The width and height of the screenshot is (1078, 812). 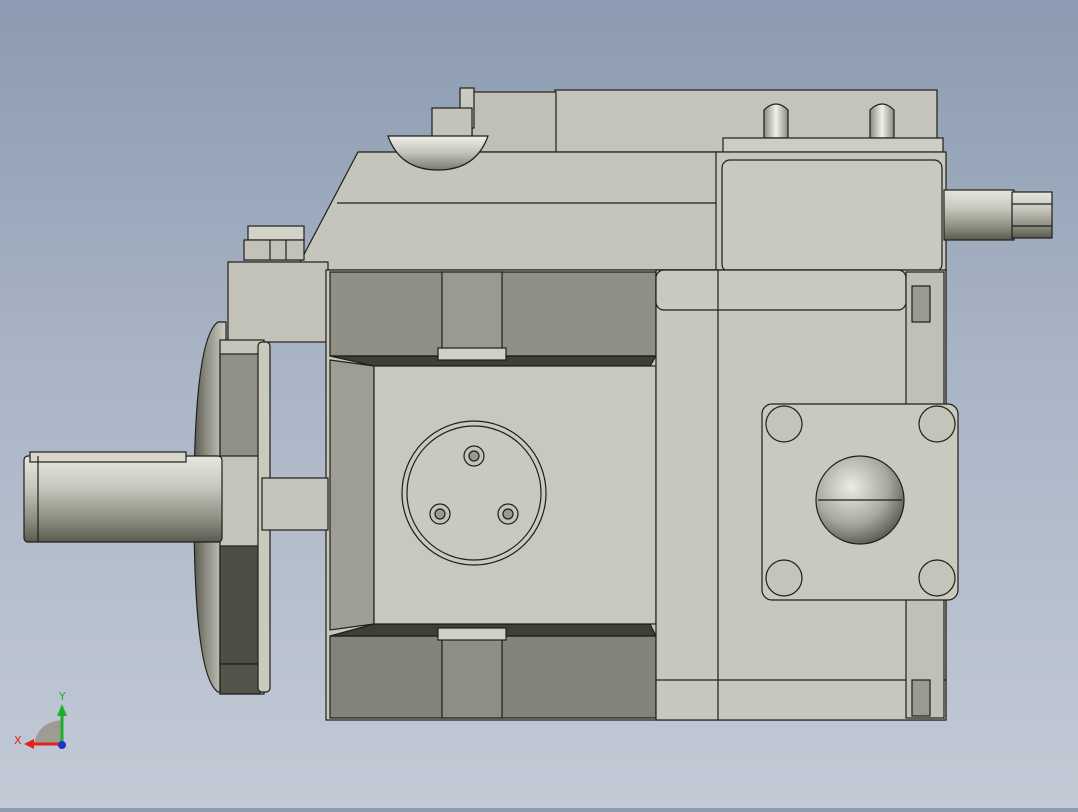 What do you see at coordinates (509, 211) in the screenshot?
I see `upper-body` at bounding box center [509, 211].